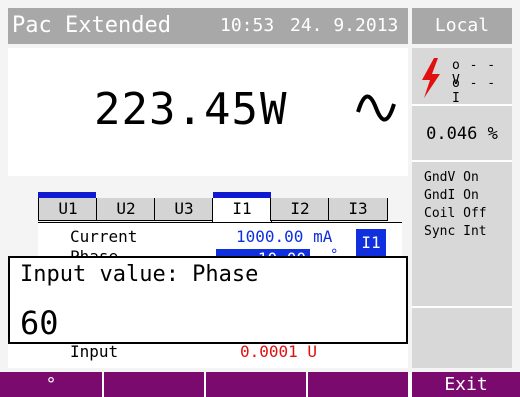 Image resolution: width=520 pixels, height=397 pixels. What do you see at coordinates (279, 351) in the screenshot?
I see `input-value: 0.0001 U` at bounding box center [279, 351].